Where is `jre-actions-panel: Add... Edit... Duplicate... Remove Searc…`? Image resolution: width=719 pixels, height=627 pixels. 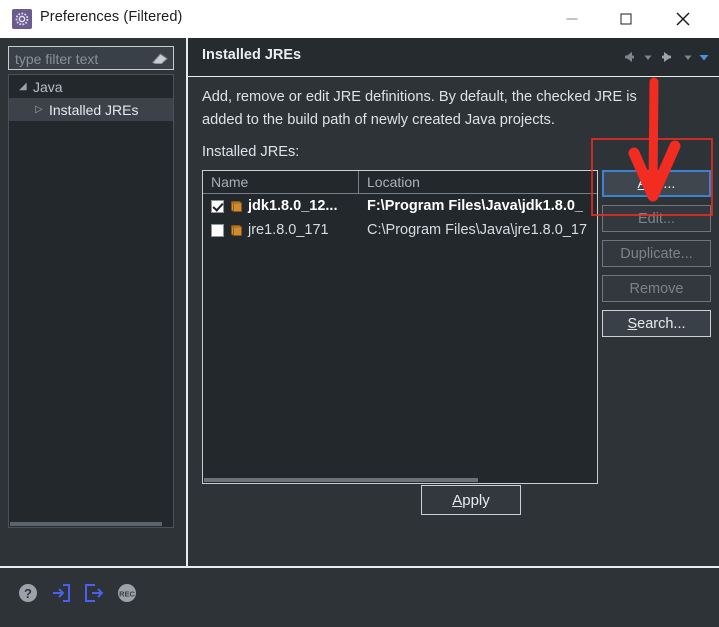 jre-actions-panel: Add... Edit... Duplicate... Remove Searc… is located at coordinates (656, 257).